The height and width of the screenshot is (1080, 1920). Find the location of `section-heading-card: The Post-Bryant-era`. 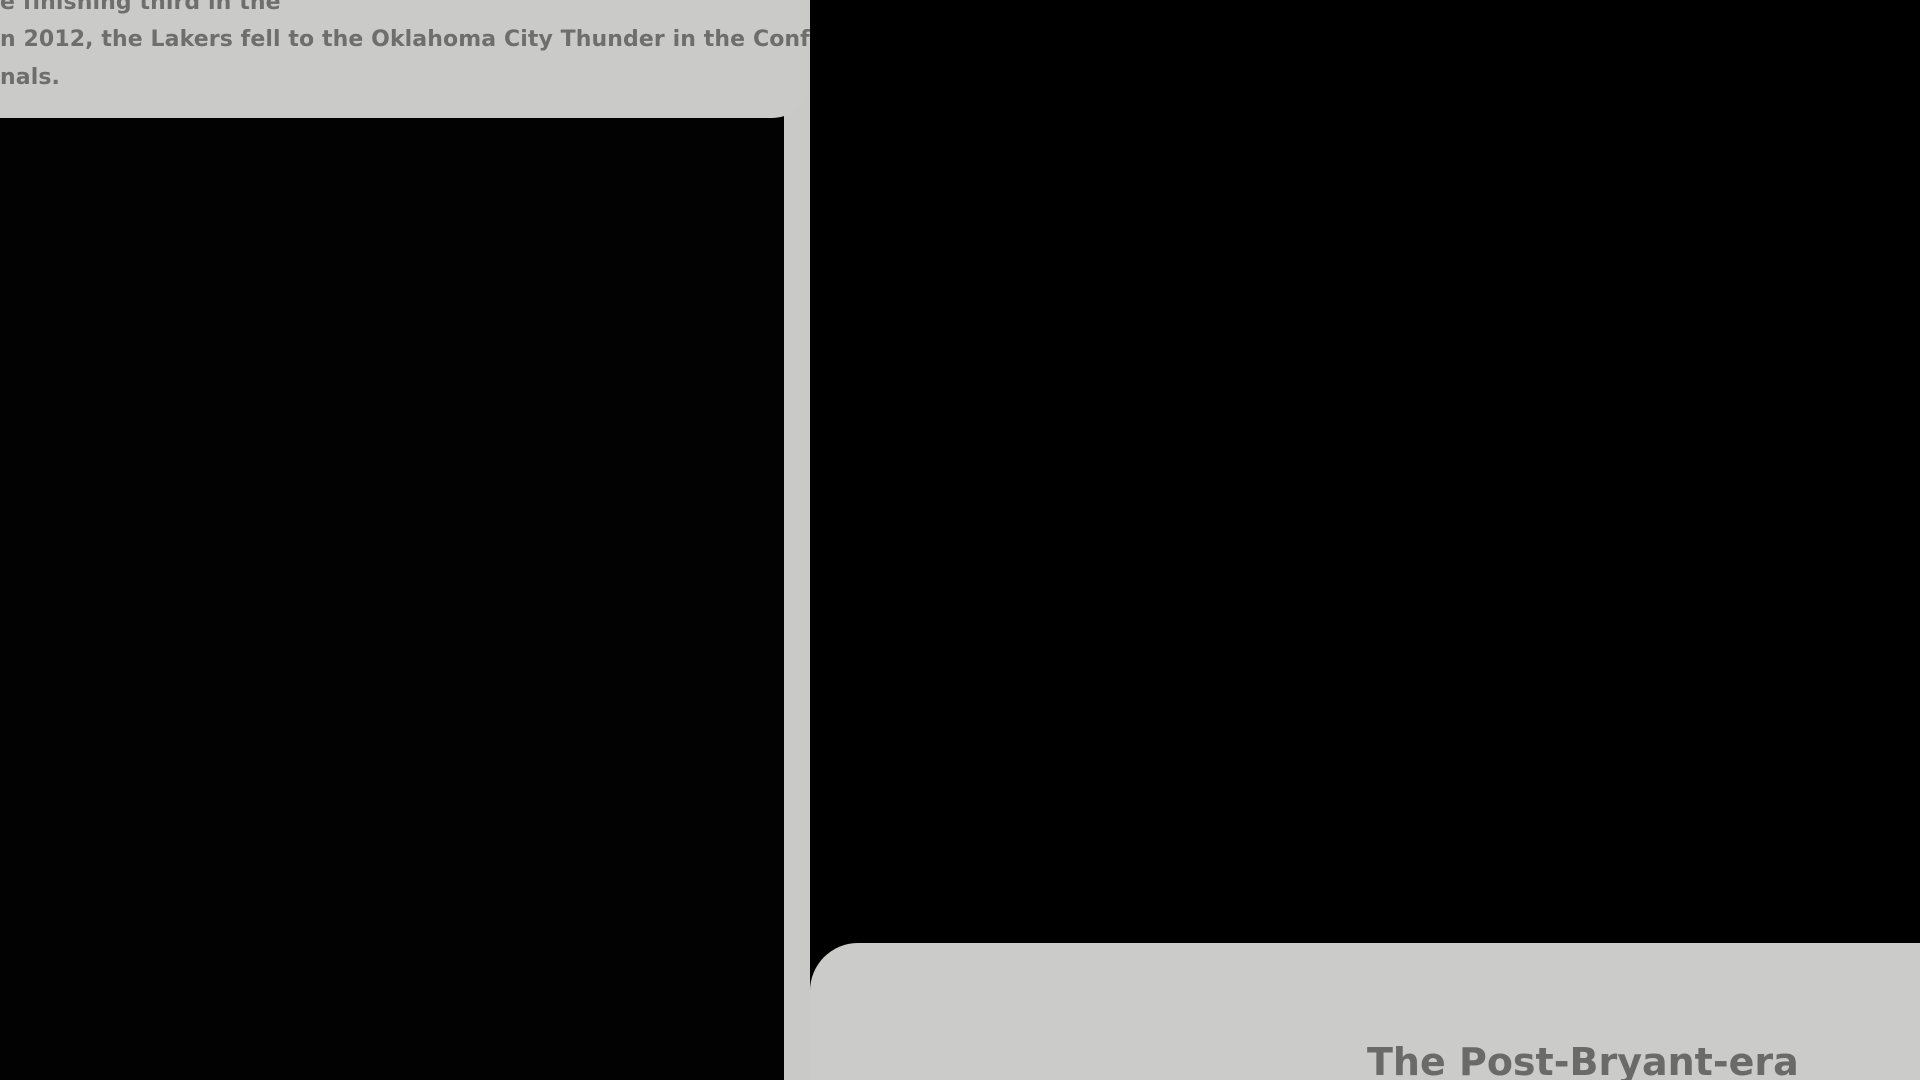

section-heading-card: The Post-Bryant-era is located at coordinates (1365, 1011).